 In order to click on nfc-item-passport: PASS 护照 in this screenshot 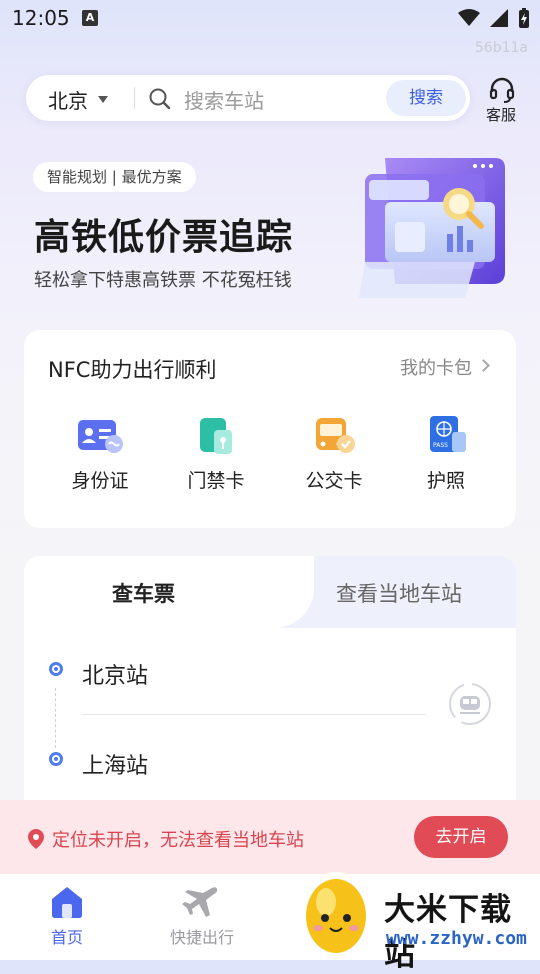, I will do `click(446, 454)`.